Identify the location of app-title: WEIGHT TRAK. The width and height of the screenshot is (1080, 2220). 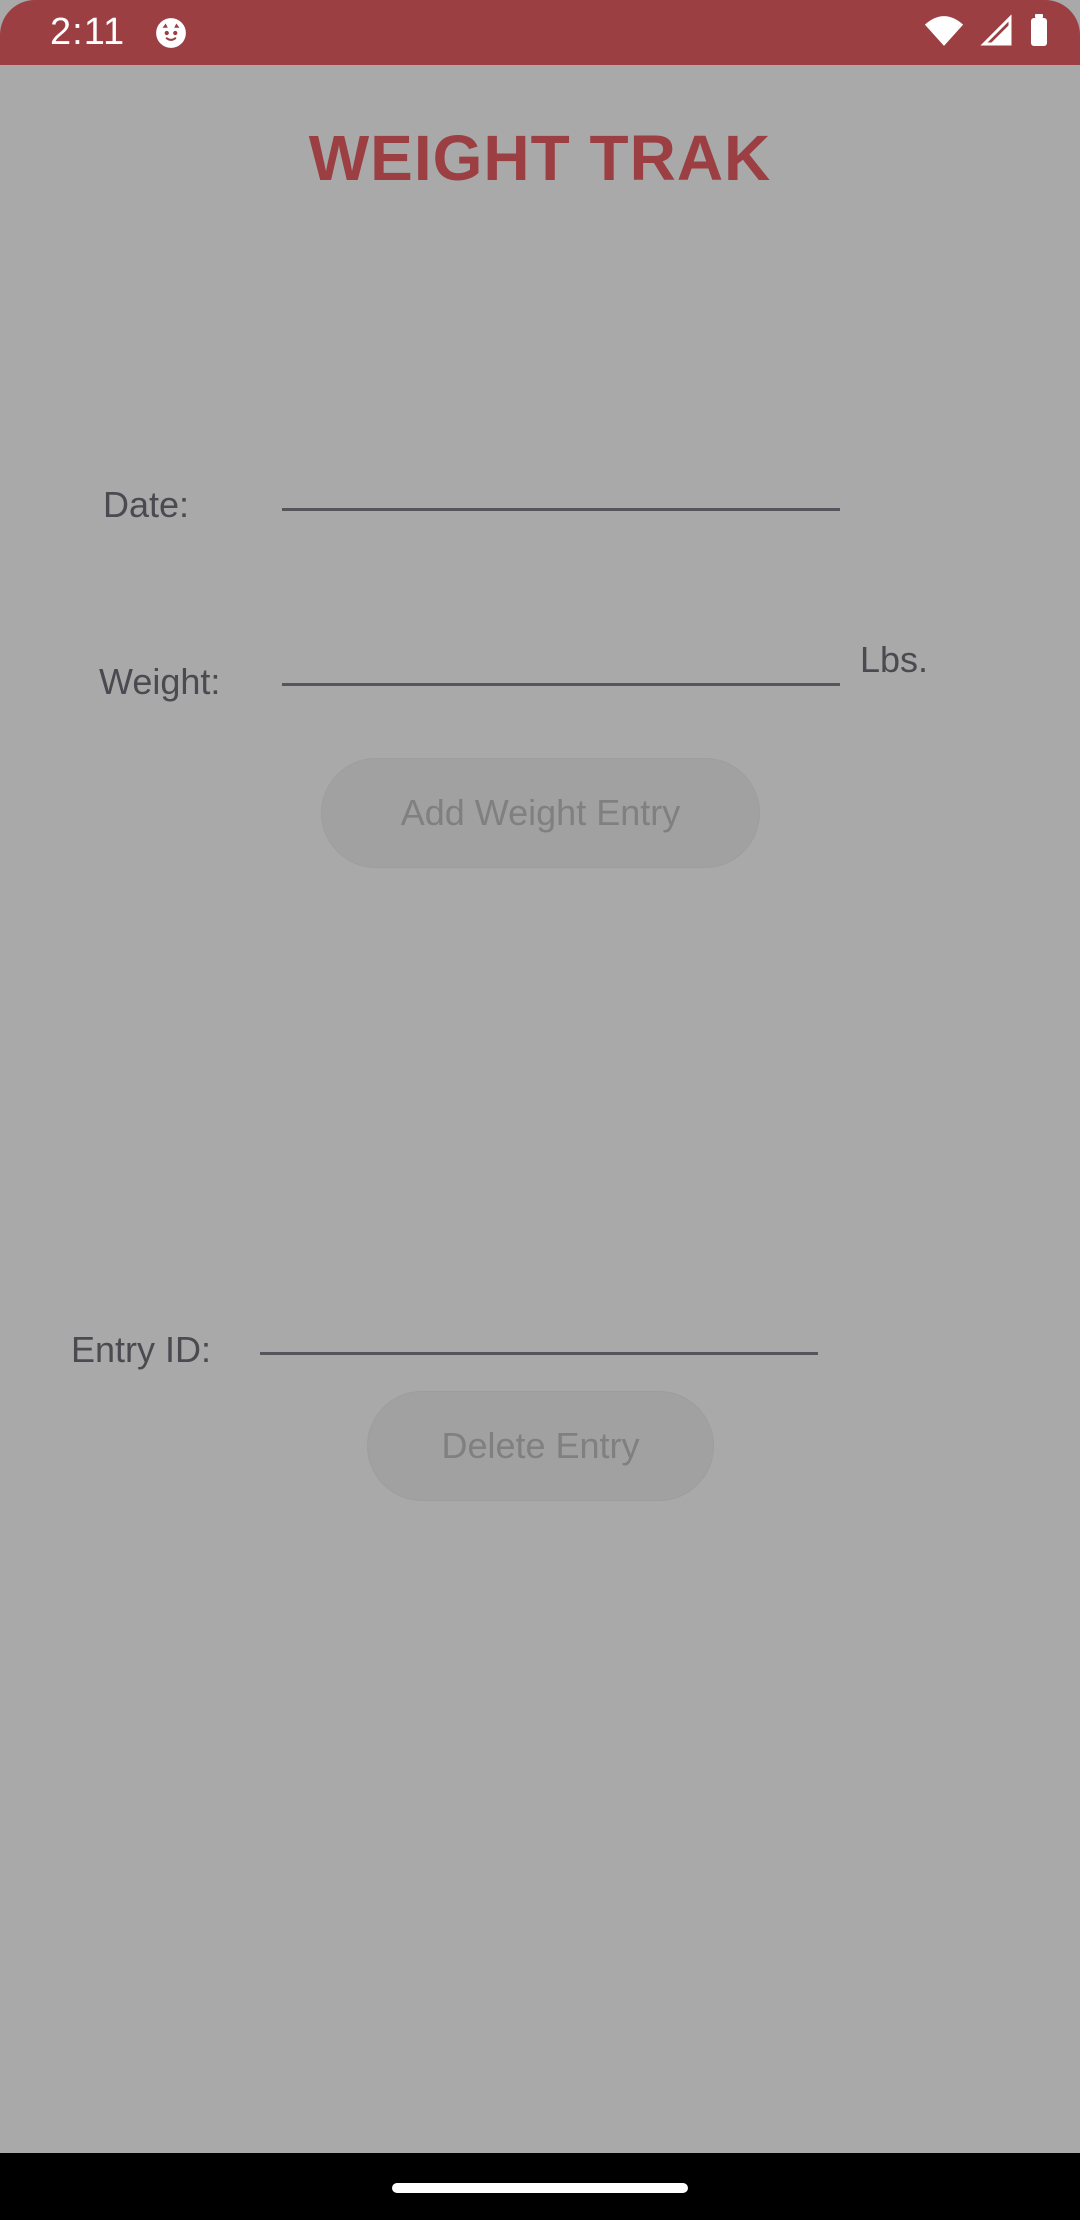
(540, 158).